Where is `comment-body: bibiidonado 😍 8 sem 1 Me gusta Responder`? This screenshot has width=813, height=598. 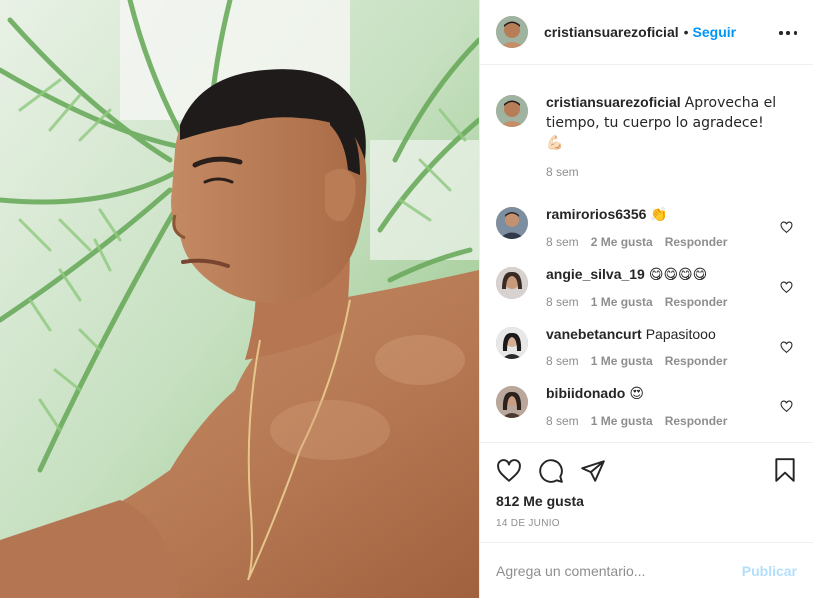
comment-body: bibiidonado 😍 8 sem 1 Me gusta Responder is located at coordinates (662, 406).